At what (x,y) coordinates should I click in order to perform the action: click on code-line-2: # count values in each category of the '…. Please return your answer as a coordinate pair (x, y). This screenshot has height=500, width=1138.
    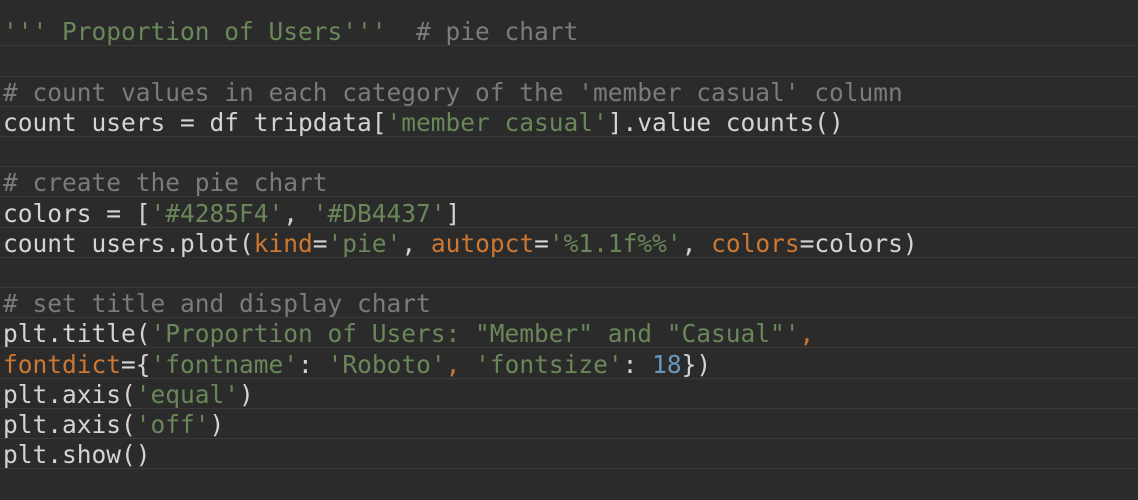
    Looking at the image, I should click on (569, 93).